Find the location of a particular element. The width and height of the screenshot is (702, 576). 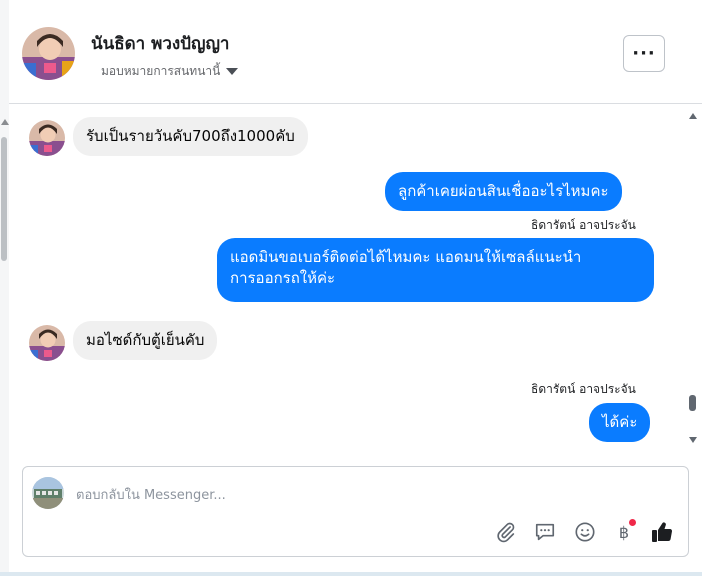

scroll-thumb is located at coordinates (692, 403).